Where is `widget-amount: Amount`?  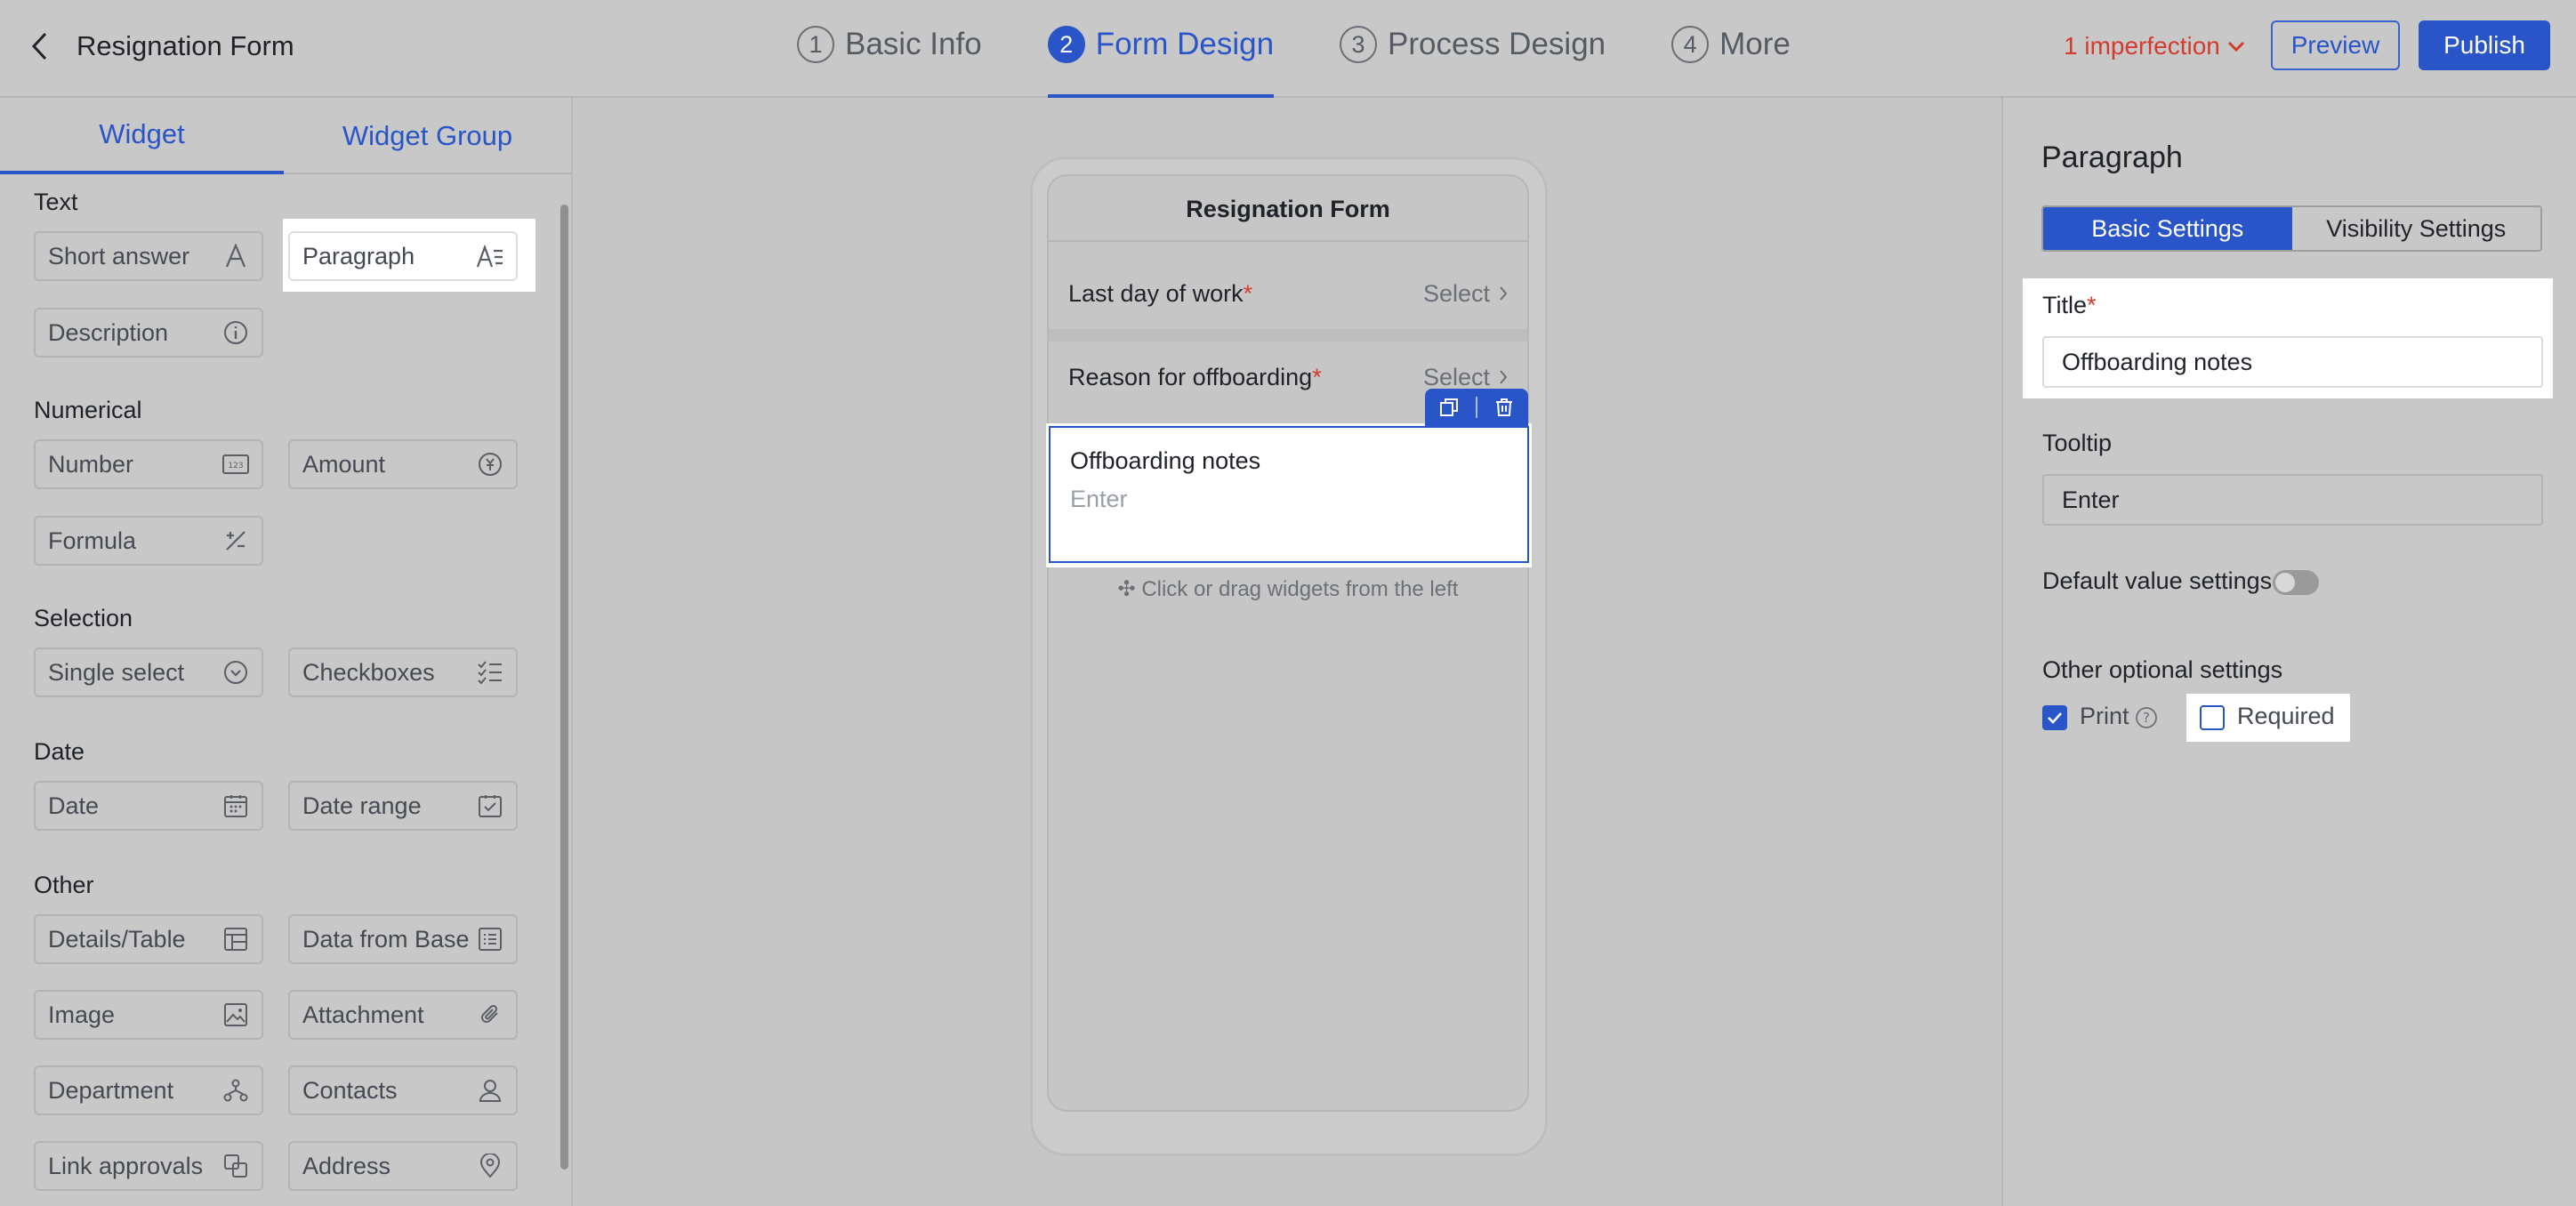 widget-amount: Amount is located at coordinates (403, 464).